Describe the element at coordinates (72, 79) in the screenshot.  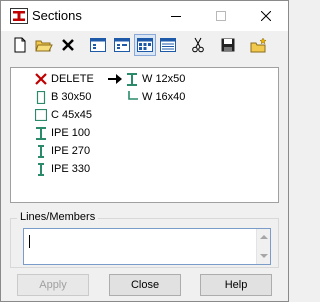
I see `list-item-label: DELETE` at that location.